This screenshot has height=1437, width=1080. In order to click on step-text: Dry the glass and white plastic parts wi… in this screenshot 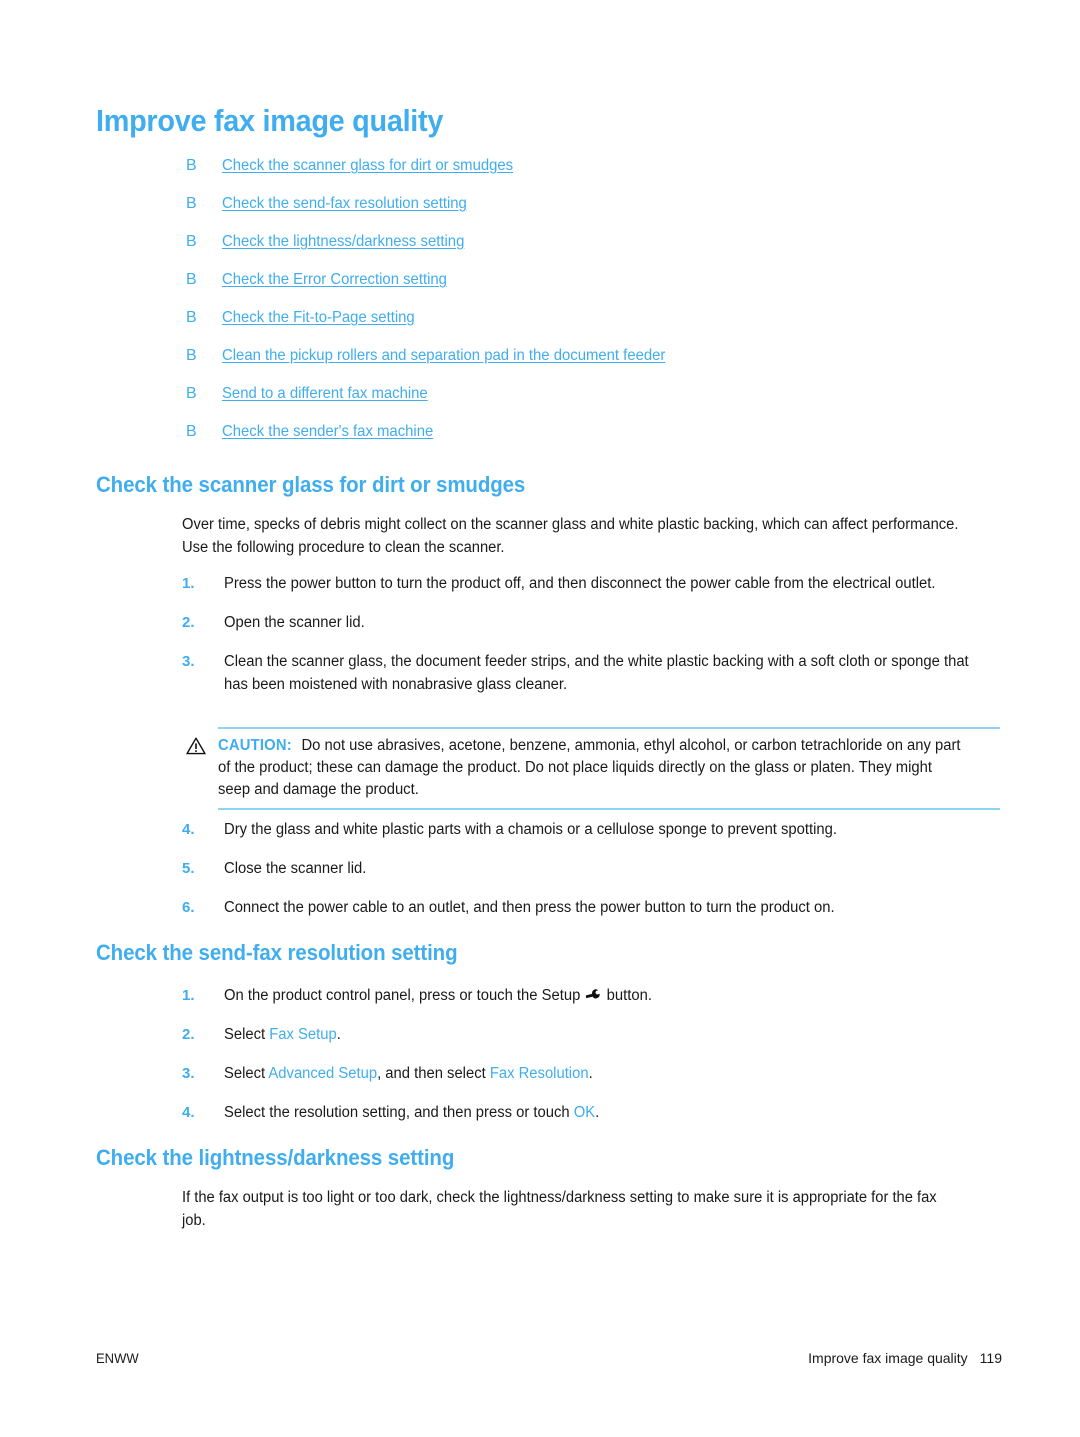, I will do `click(530, 829)`.